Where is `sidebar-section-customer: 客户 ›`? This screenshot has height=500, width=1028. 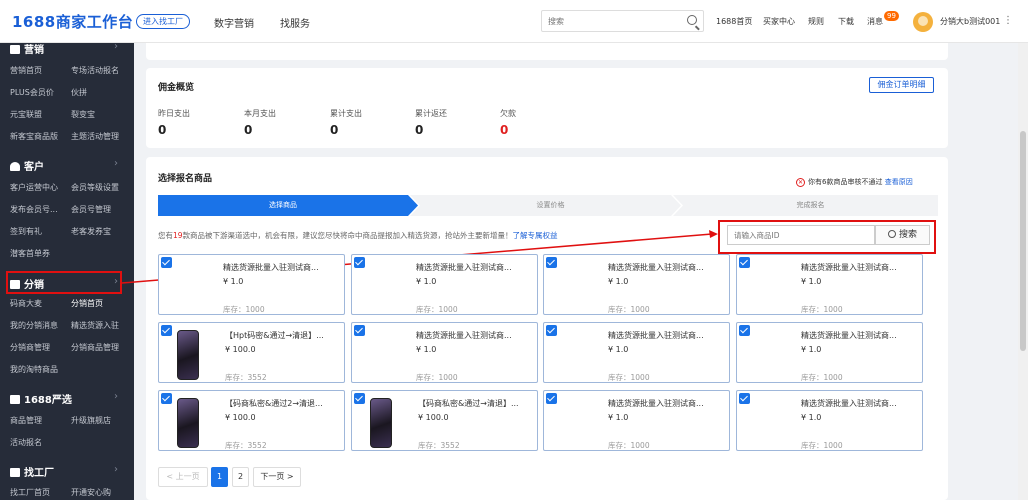
sidebar-section-customer: 客户 › is located at coordinates (64, 165).